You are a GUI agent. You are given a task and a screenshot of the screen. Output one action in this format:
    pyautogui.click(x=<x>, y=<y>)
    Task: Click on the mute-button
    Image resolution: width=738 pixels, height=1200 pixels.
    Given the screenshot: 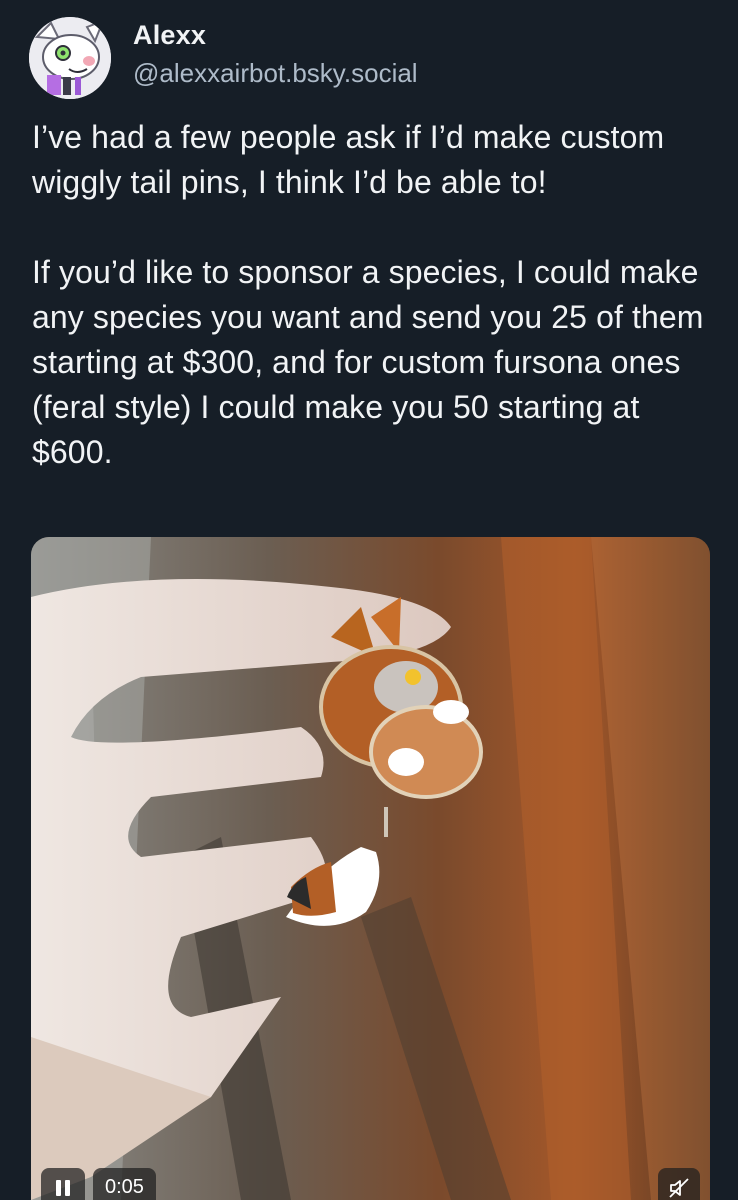 What is the action you would take?
    pyautogui.click(x=679, y=1184)
    